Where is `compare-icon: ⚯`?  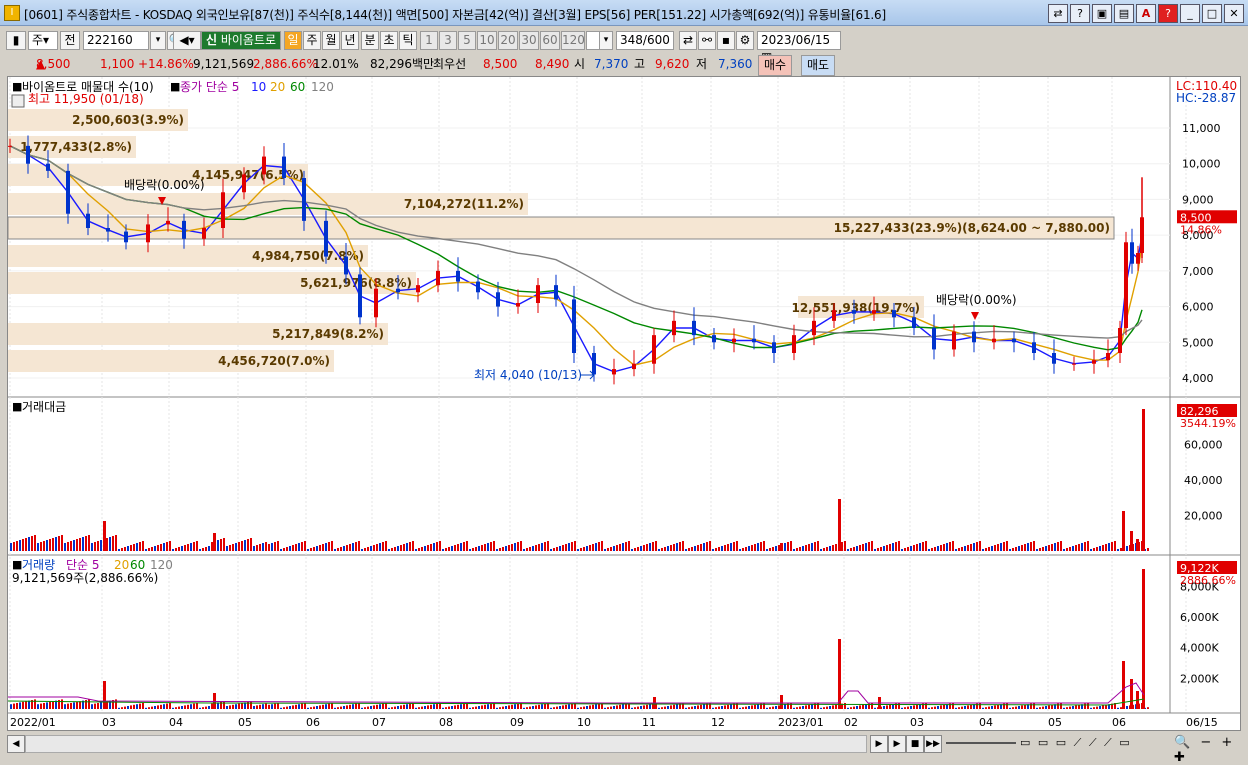 compare-icon: ⚯ is located at coordinates (707, 40).